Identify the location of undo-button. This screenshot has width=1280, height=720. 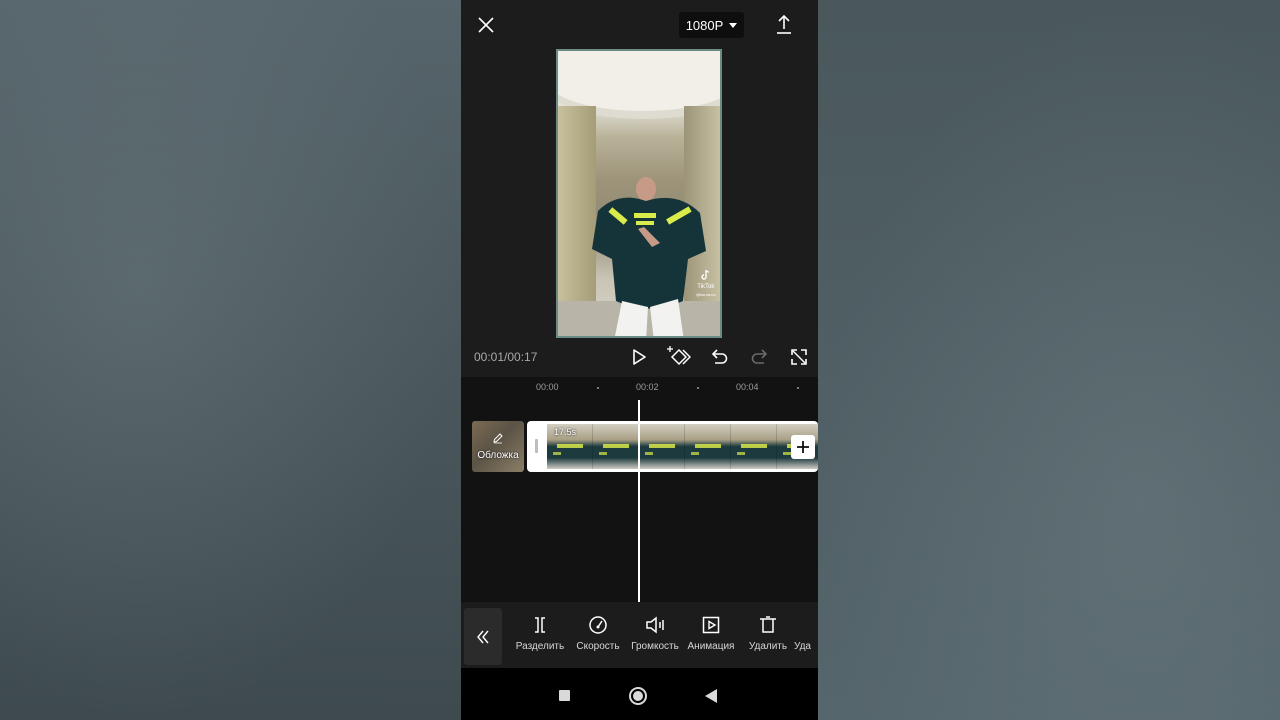
(719, 357).